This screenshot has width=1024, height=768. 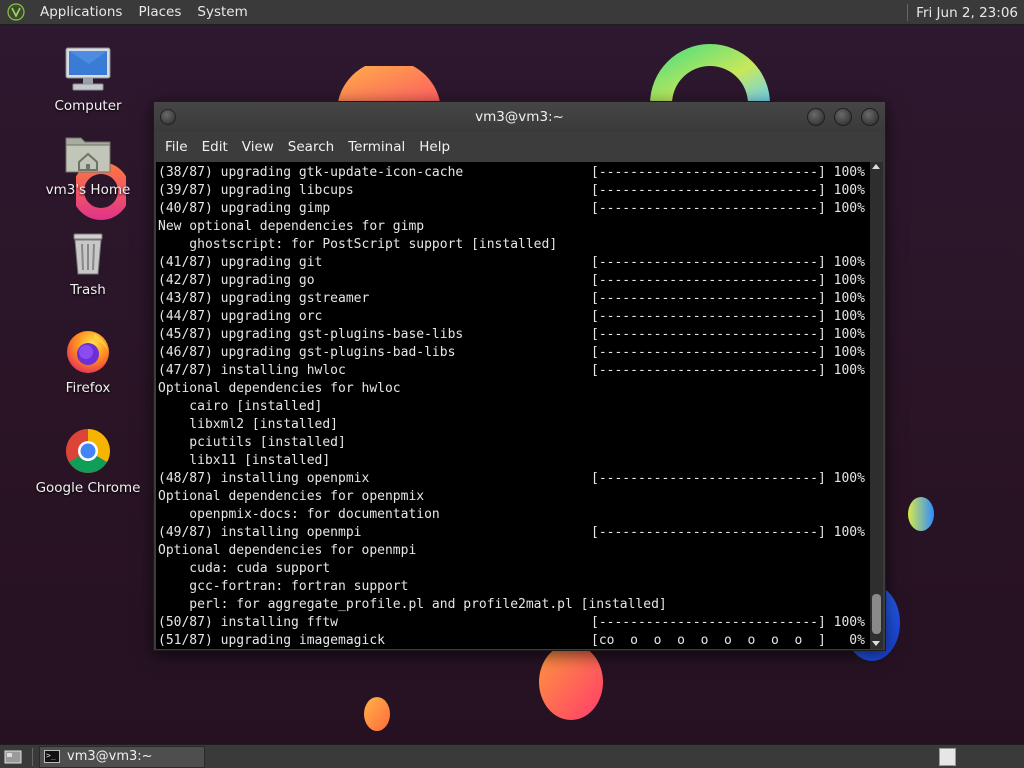 I want to click on desktop-icon-firefox: Firefox, so click(x=88, y=361).